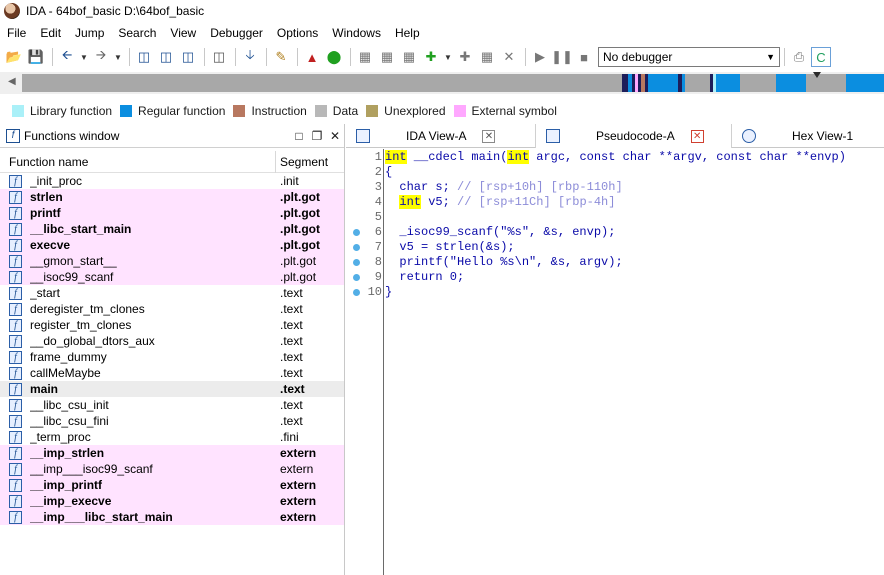 The image size is (884, 575). Describe the element at coordinates (12, 11) in the screenshot. I see `ida-app-icon` at that location.